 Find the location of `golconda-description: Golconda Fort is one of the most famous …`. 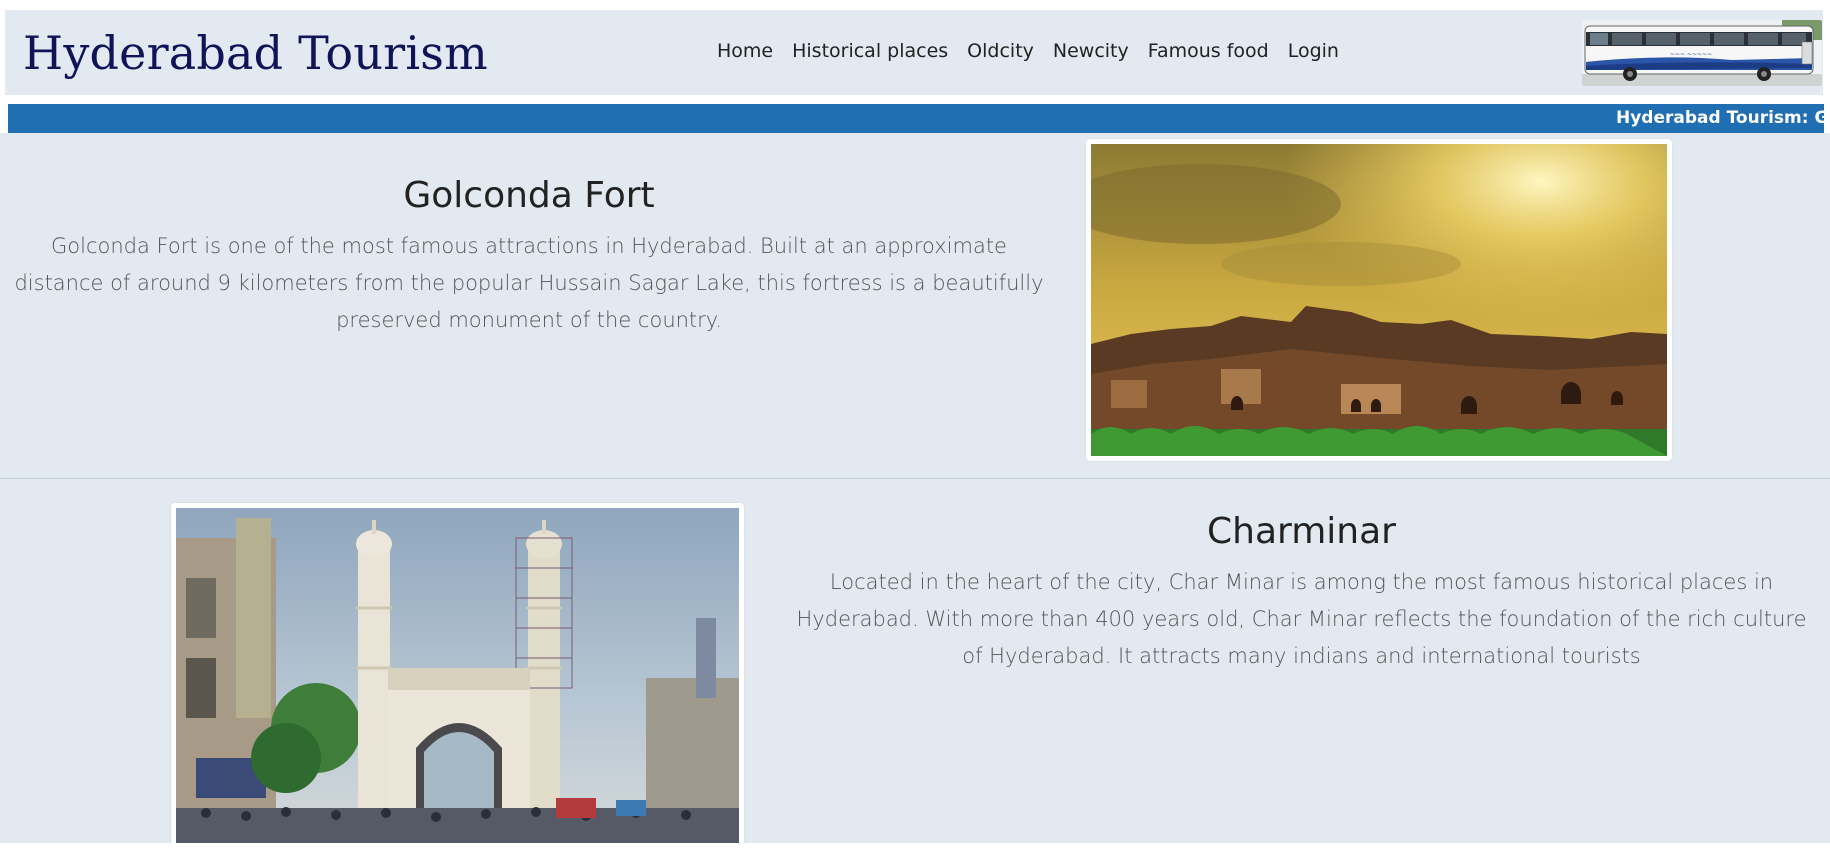

golconda-description: Golconda Fort is one of the most famous … is located at coordinates (529, 283).